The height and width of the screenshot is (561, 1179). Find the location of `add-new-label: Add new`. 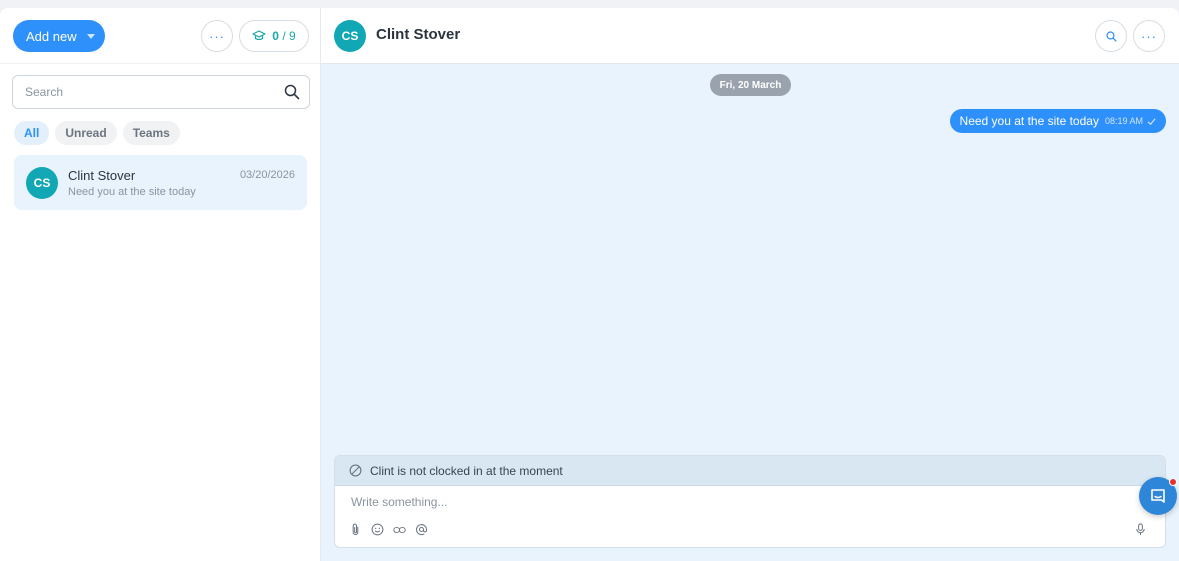

add-new-label: Add new is located at coordinates (51, 36).